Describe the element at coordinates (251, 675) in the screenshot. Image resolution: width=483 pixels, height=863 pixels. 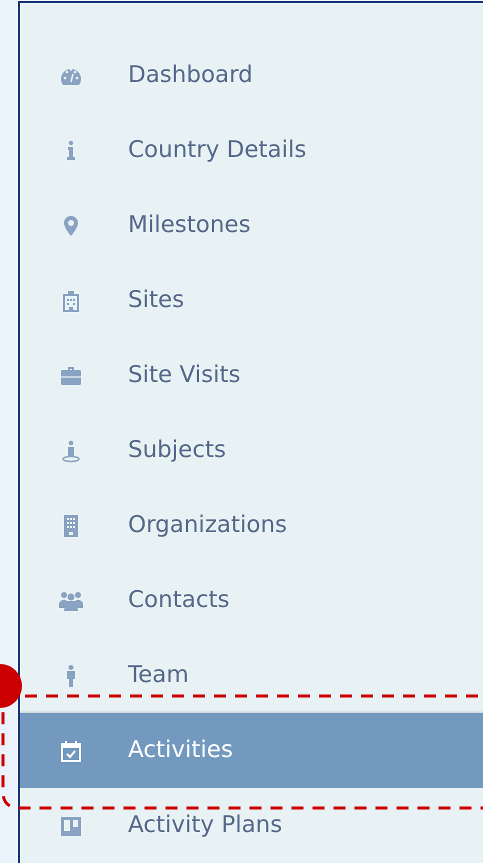
I see `sidebar-item: Team` at that location.